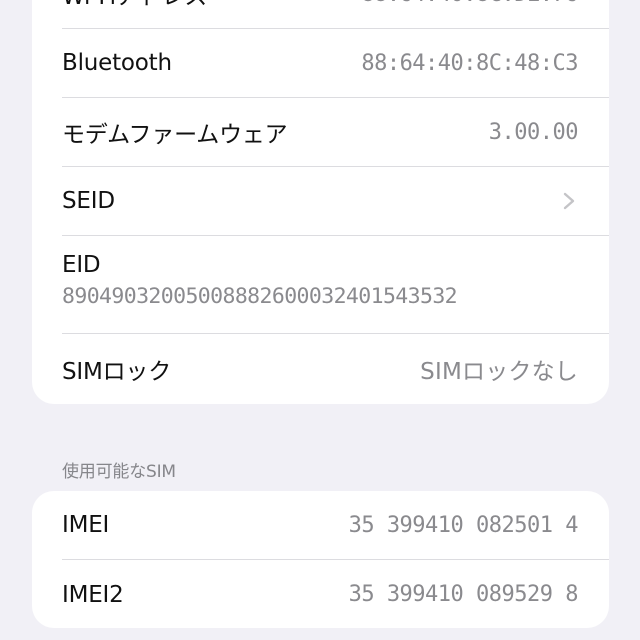 The height and width of the screenshot is (640, 640). I want to click on row-modem-firmware: モデムファームウェア 3.00.00, so click(335, 132).